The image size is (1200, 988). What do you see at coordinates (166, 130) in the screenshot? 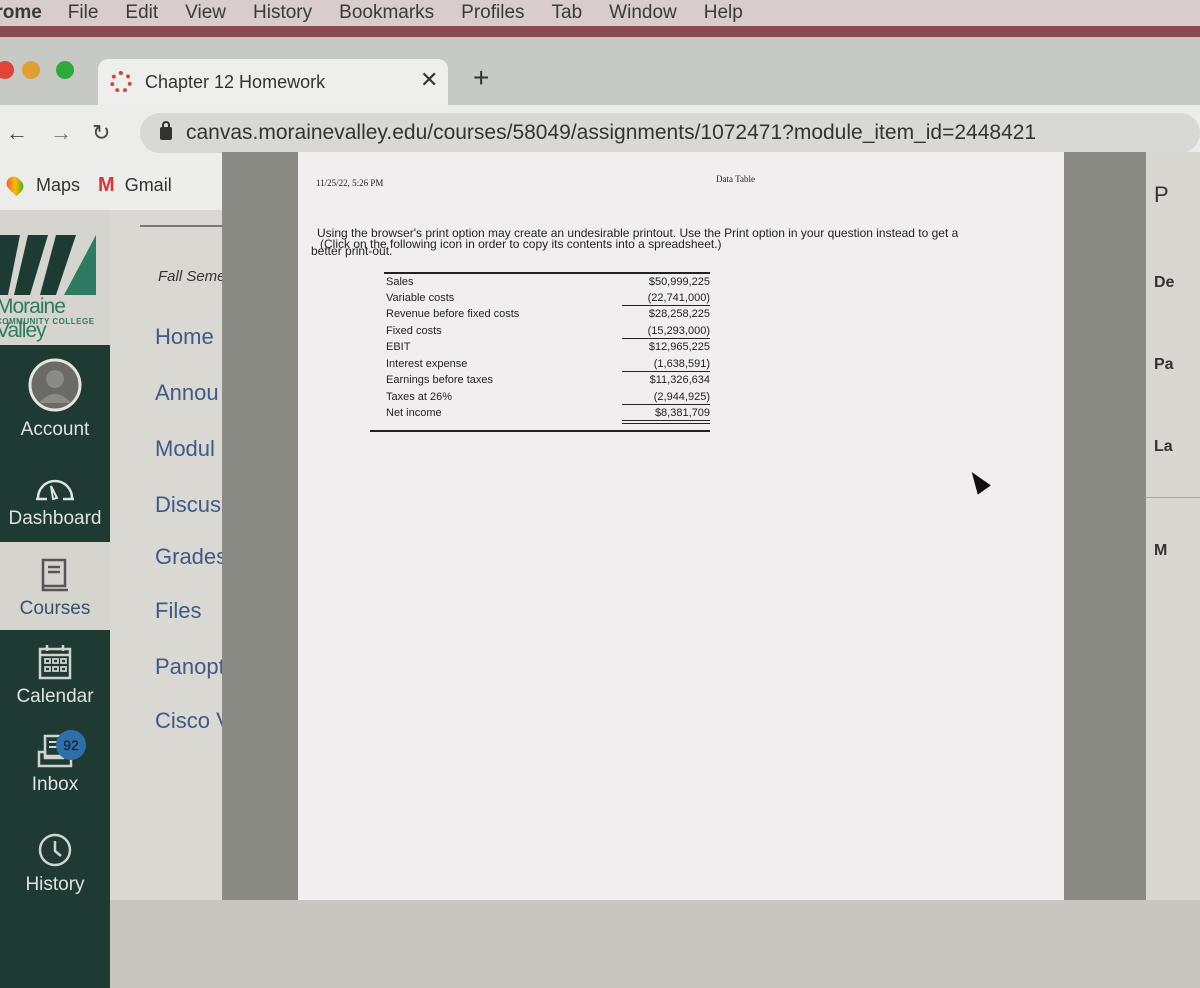
I see `lock-icon` at bounding box center [166, 130].